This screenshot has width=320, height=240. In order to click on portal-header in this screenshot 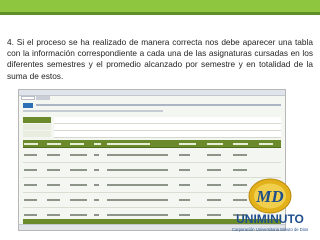, I will do `click(152, 105)`.